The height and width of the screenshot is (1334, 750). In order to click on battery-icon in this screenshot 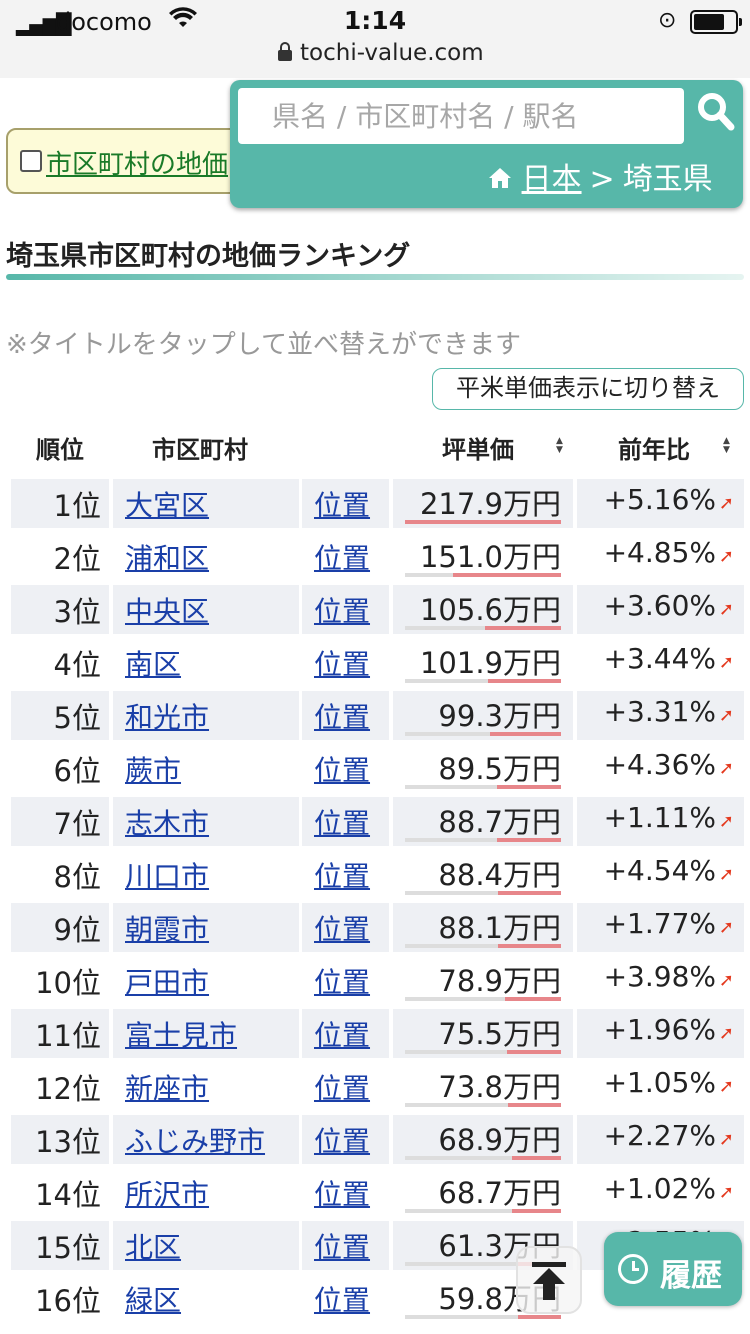, I will do `click(716, 22)`.